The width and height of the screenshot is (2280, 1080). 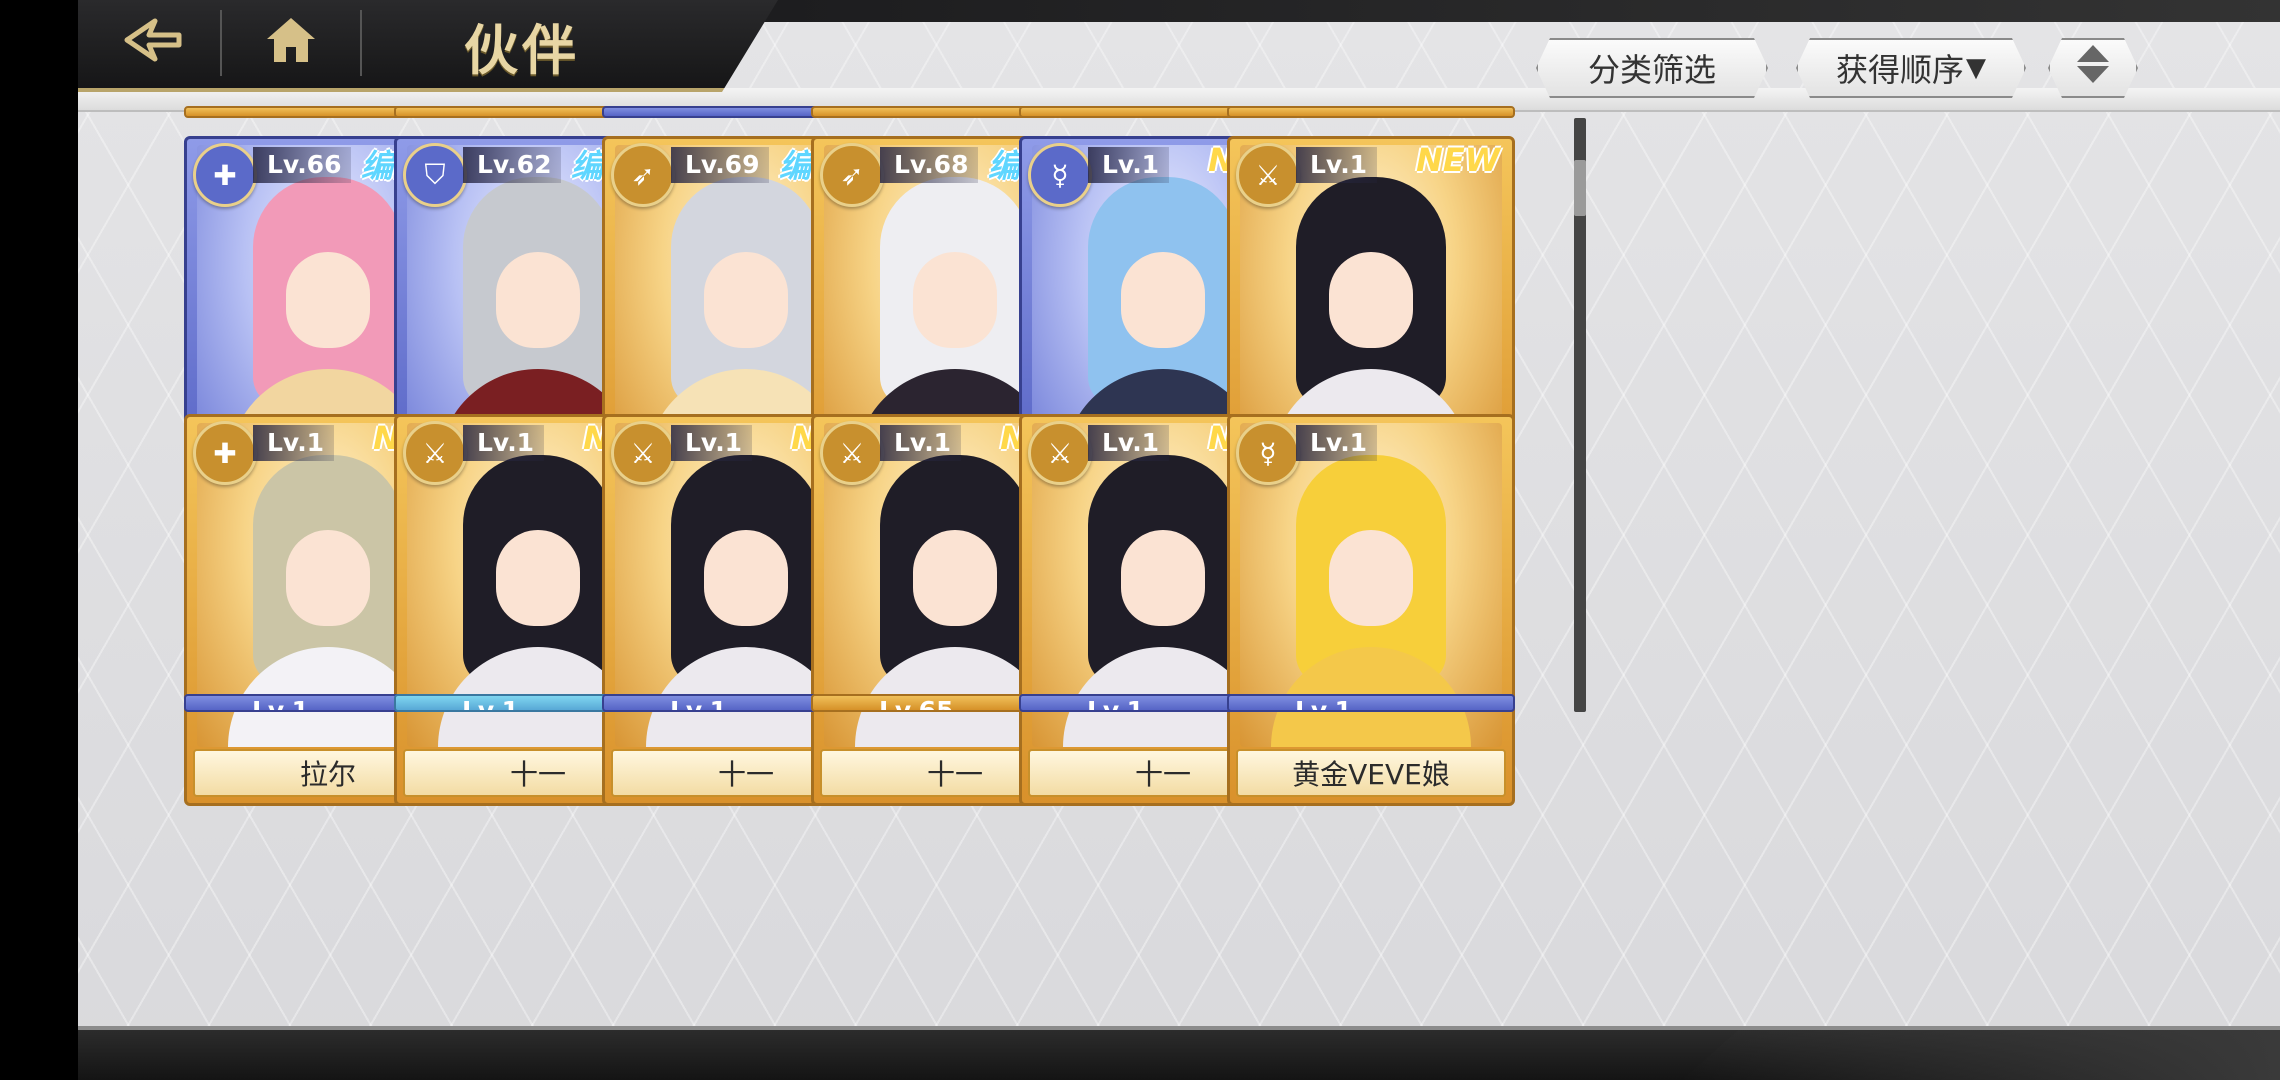 What do you see at coordinates (720, 165) in the screenshot?
I see `level-label: Lv.69` at bounding box center [720, 165].